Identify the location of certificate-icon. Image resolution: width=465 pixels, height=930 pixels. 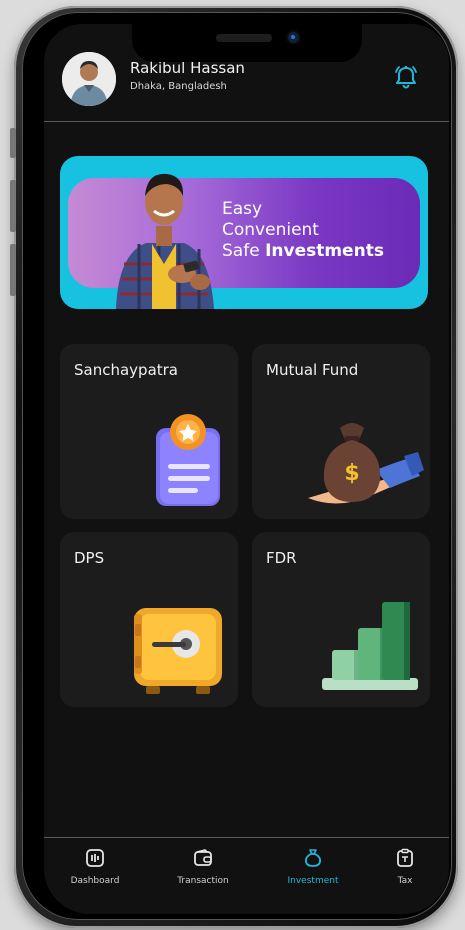
(188, 460).